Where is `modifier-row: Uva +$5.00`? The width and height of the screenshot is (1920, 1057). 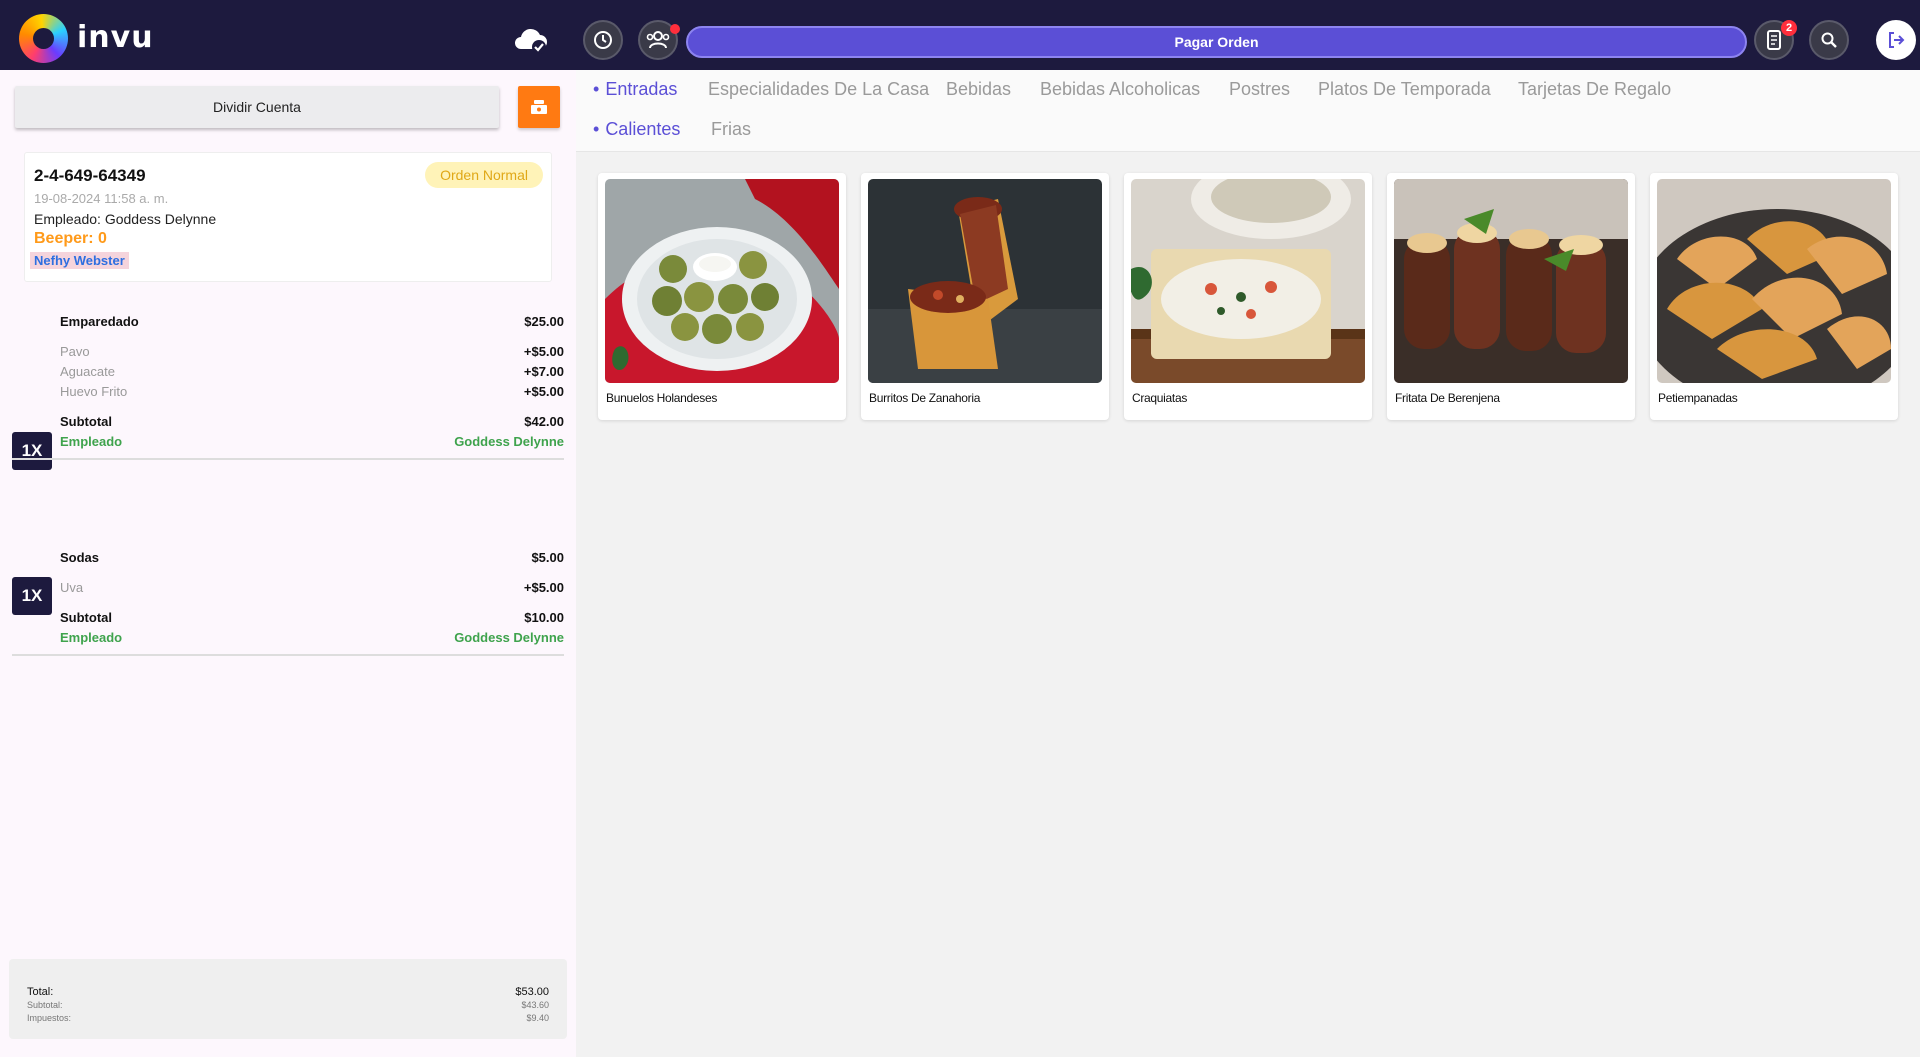
modifier-row: Uva +$5.00 is located at coordinates (312, 587).